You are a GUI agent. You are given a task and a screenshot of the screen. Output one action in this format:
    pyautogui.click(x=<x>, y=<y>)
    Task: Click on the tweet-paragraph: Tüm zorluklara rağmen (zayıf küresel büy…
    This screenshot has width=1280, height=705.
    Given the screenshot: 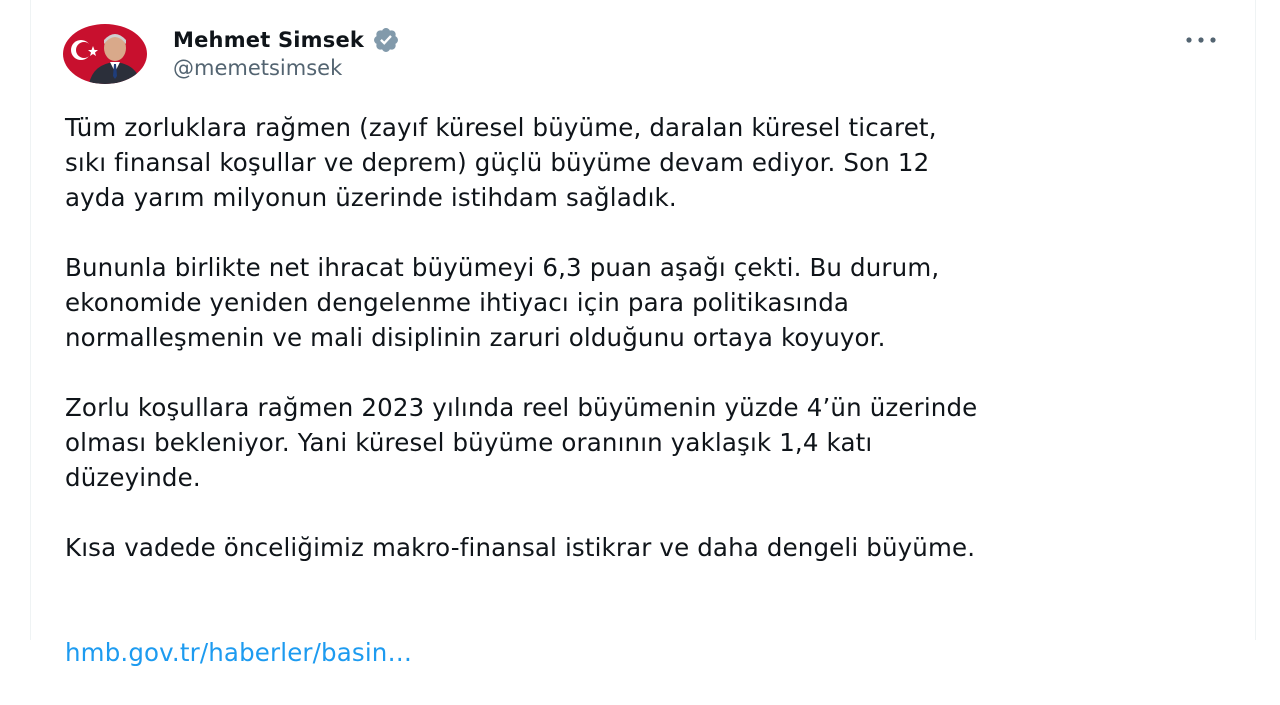 What is the action you would take?
    pyautogui.click(x=501, y=162)
    